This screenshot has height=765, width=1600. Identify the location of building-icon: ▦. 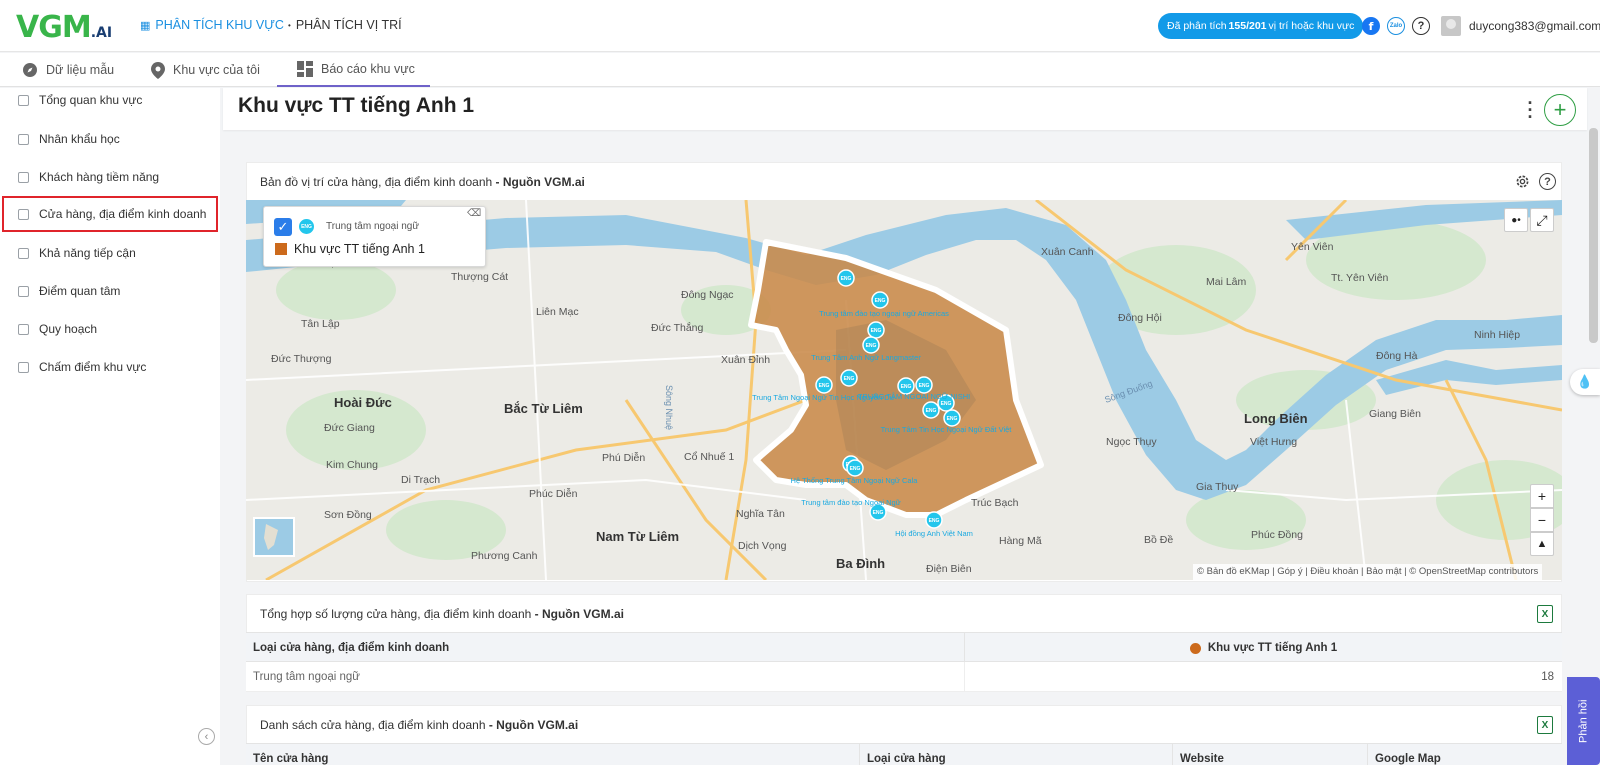
(145, 25).